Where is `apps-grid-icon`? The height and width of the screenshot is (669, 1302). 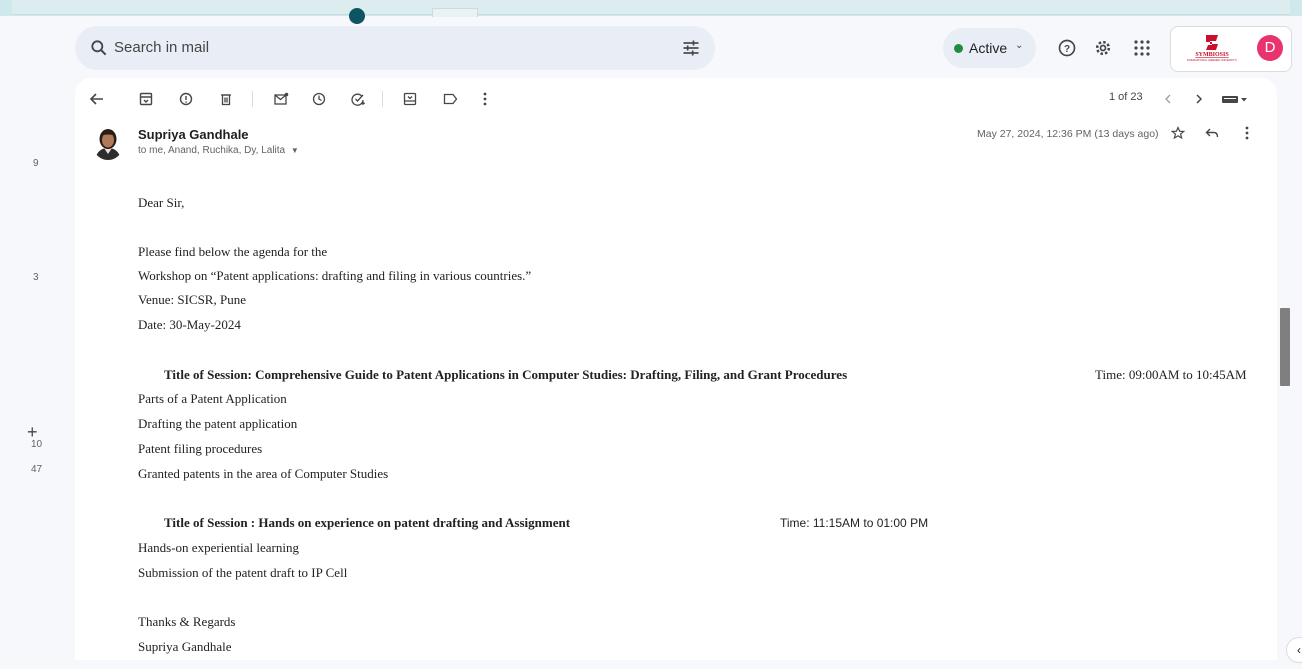 apps-grid-icon is located at coordinates (1142, 48).